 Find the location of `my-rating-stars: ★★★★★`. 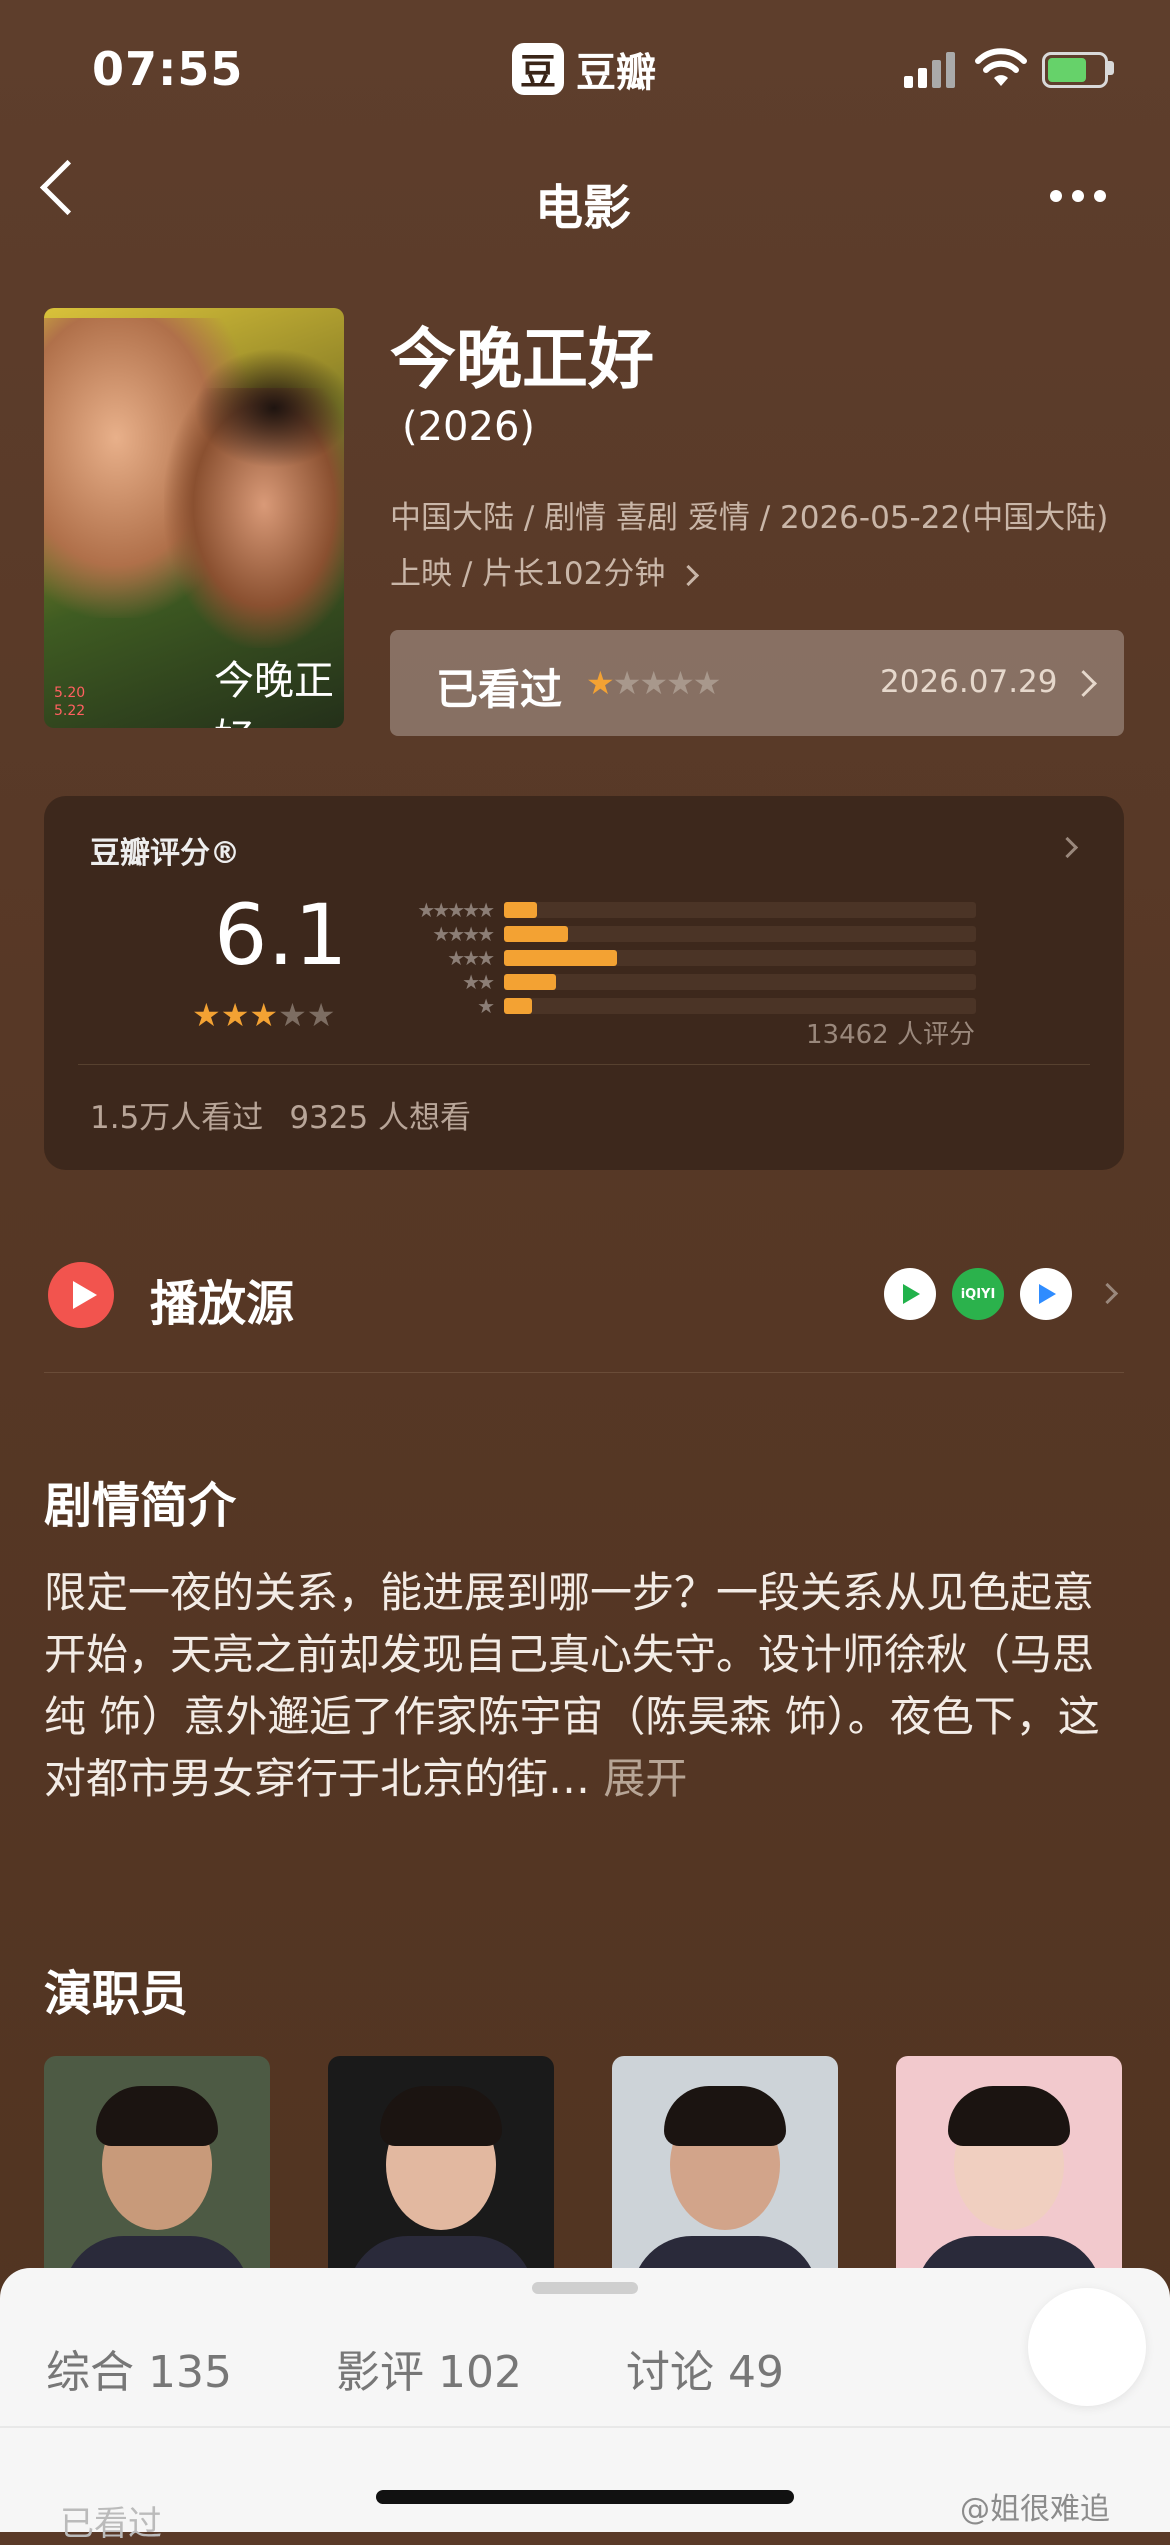

my-rating-stars: ★★★★★ is located at coordinates (654, 683).